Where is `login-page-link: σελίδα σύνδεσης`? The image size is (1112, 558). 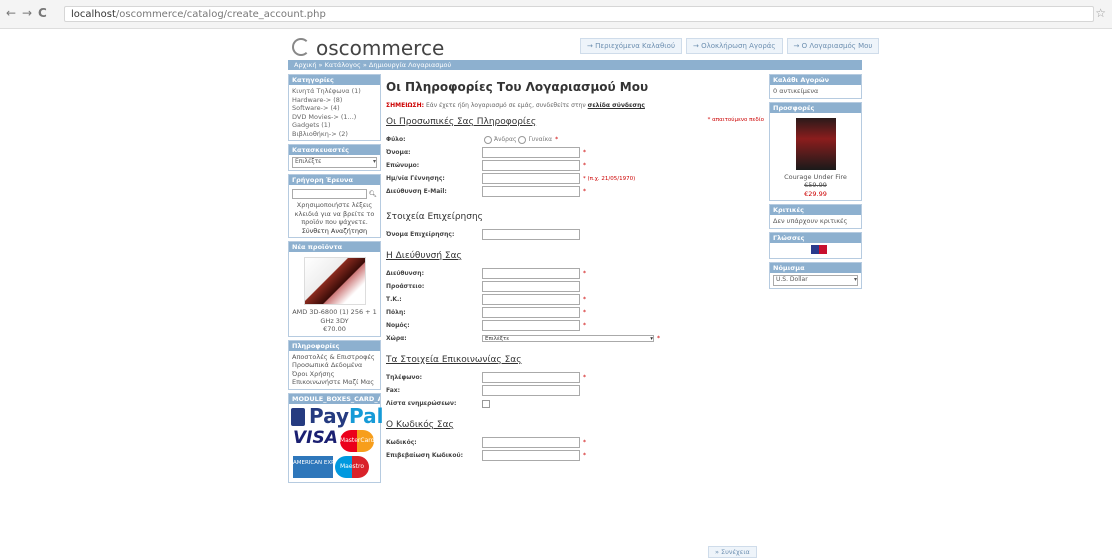 login-page-link: σελίδα σύνδεσης is located at coordinates (616, 105).